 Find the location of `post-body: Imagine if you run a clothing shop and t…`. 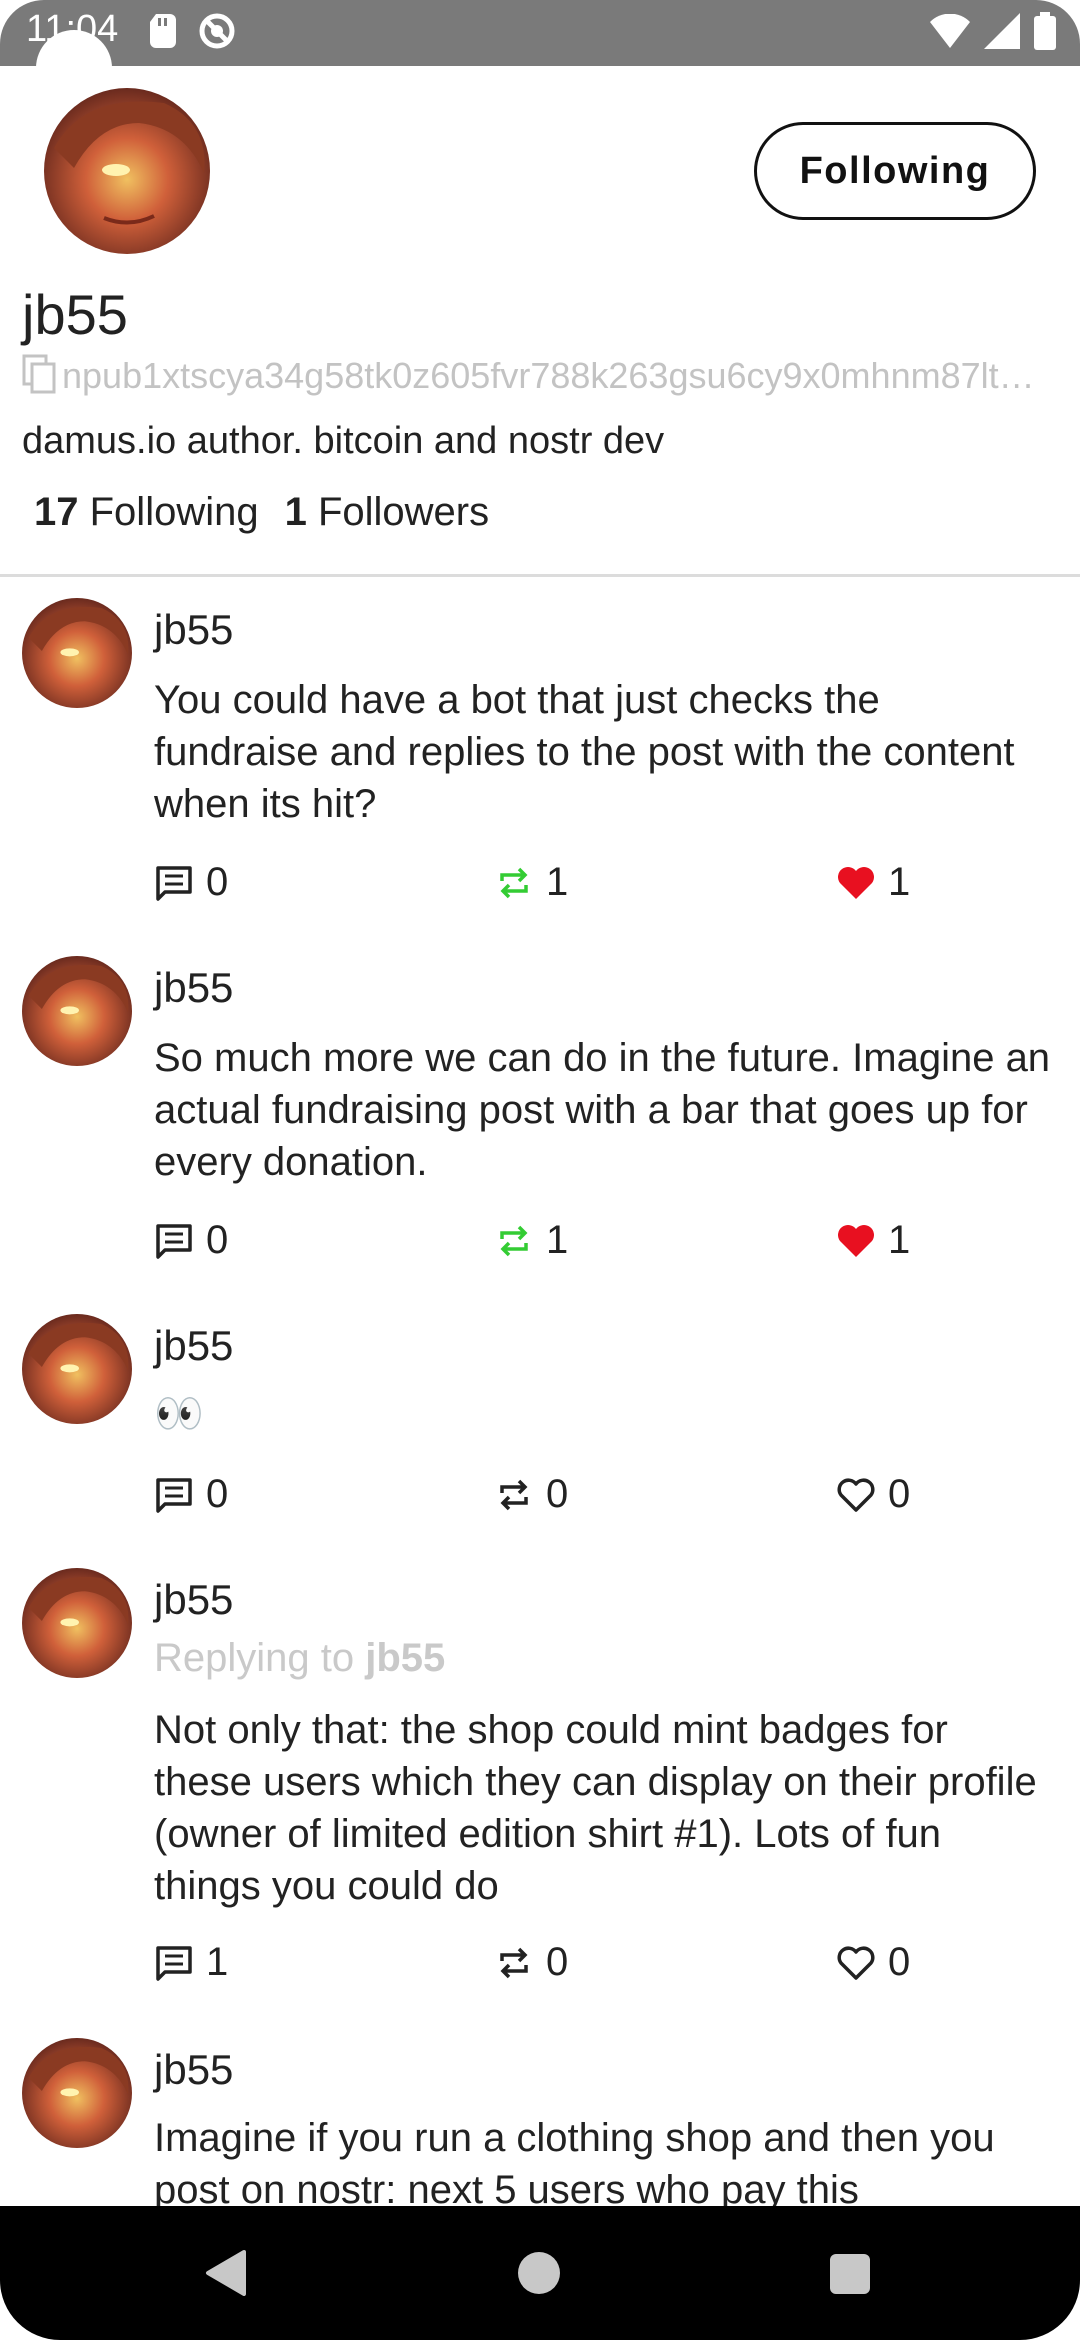

post-body: Imagine if you run a clothing shop and t… is located at coordinates (604, 2160).